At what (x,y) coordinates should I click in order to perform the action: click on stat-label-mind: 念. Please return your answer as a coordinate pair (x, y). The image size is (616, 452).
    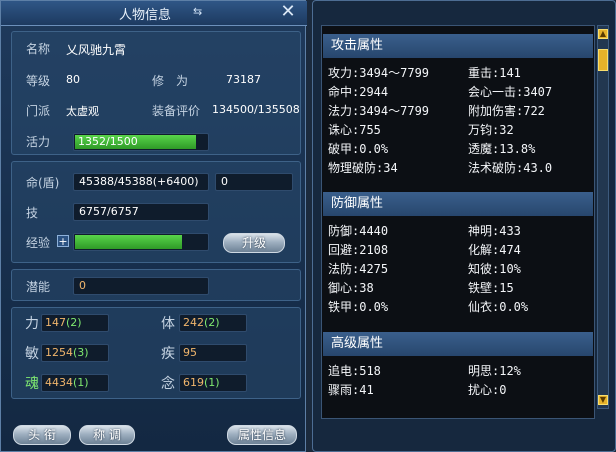
    Looking at the image, I should click on (168, 384).